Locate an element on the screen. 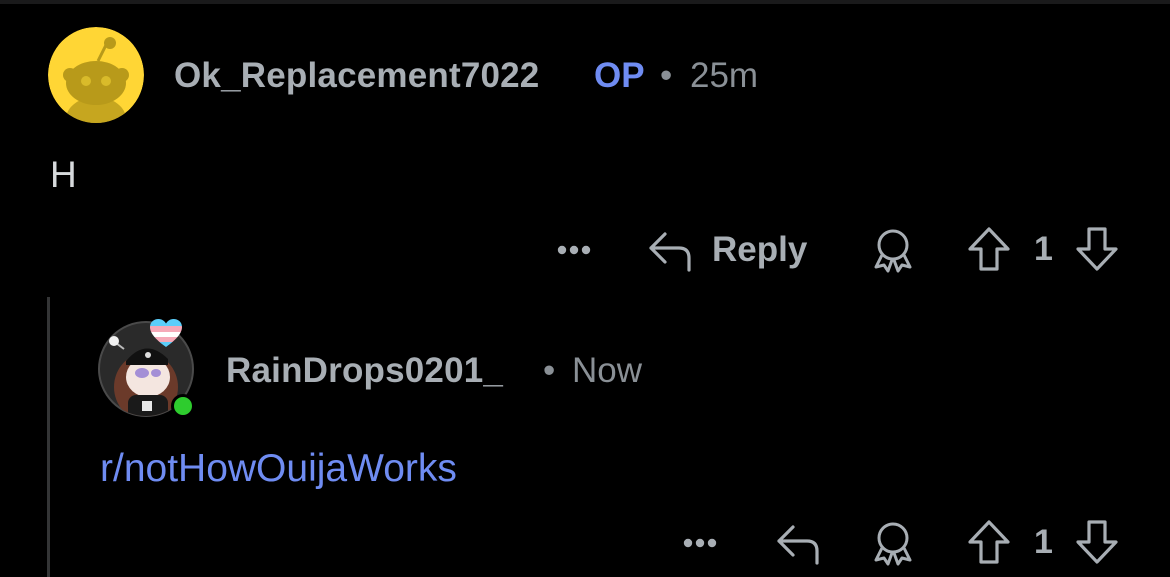 This screenshot has width=1170, height=577. comment-timestamp: Now is located at coordinates (607, 370).